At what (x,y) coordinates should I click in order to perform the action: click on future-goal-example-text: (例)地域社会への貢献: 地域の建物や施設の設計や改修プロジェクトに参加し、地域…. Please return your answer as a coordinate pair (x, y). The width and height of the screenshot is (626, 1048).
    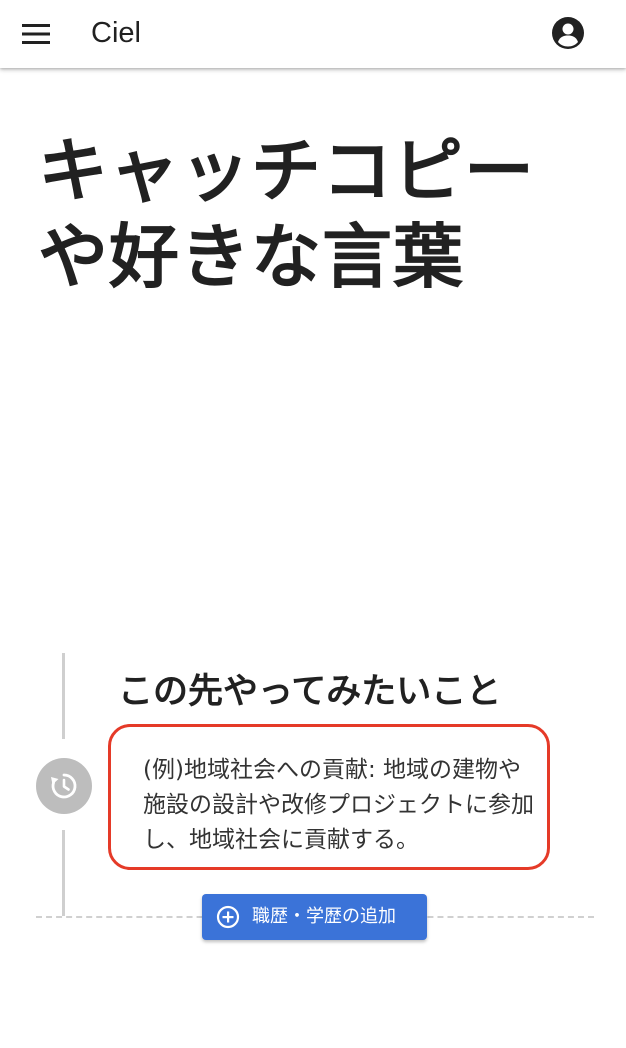
    Looking at the image, I should click on (338, 805).